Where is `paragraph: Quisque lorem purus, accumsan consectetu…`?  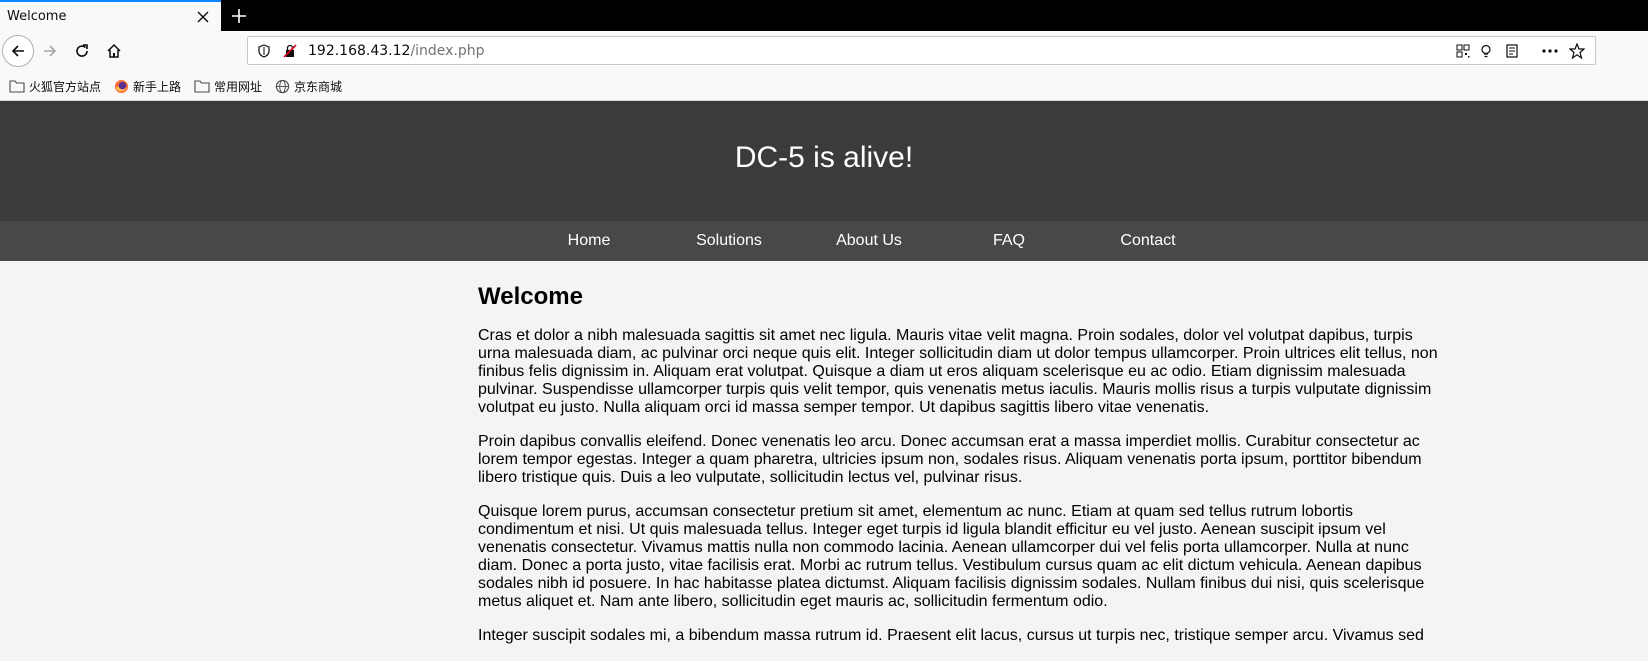 paragraph: Quisque lorem purus, accumsan consectetu… is located at coordinates (951, 556).